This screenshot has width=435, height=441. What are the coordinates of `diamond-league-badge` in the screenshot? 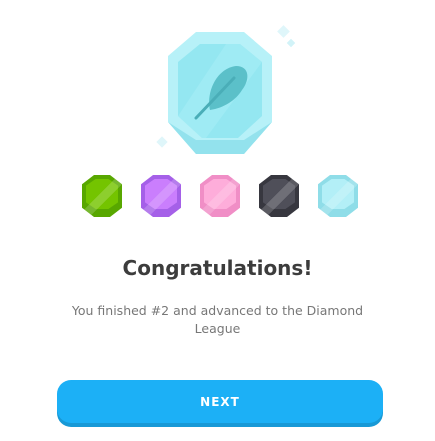 It's located at (220, 93).